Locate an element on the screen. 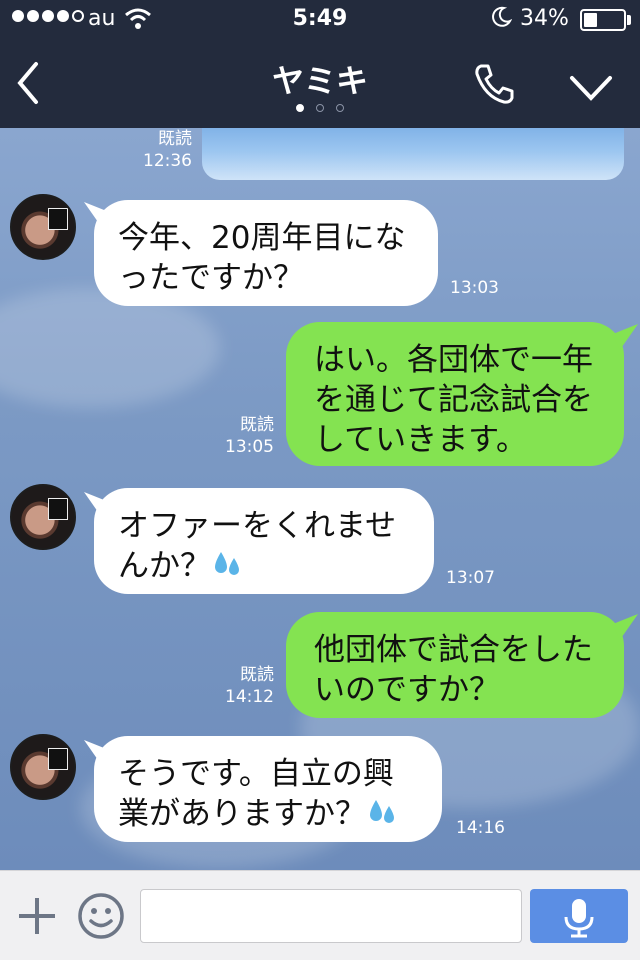 The height and width of the screenshot is (960, 640). chat-title: ヤミキ is located at coordinates (319, 81).